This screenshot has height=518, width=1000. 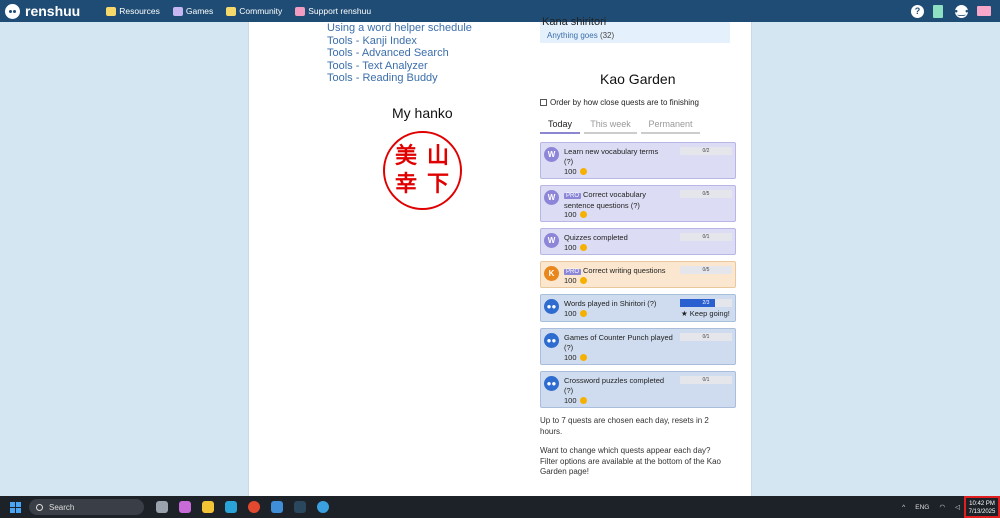 What do you see at coordinates (62, 507) in the screenshot?
I see `search-label: Search` at bounding box center [62, 507].